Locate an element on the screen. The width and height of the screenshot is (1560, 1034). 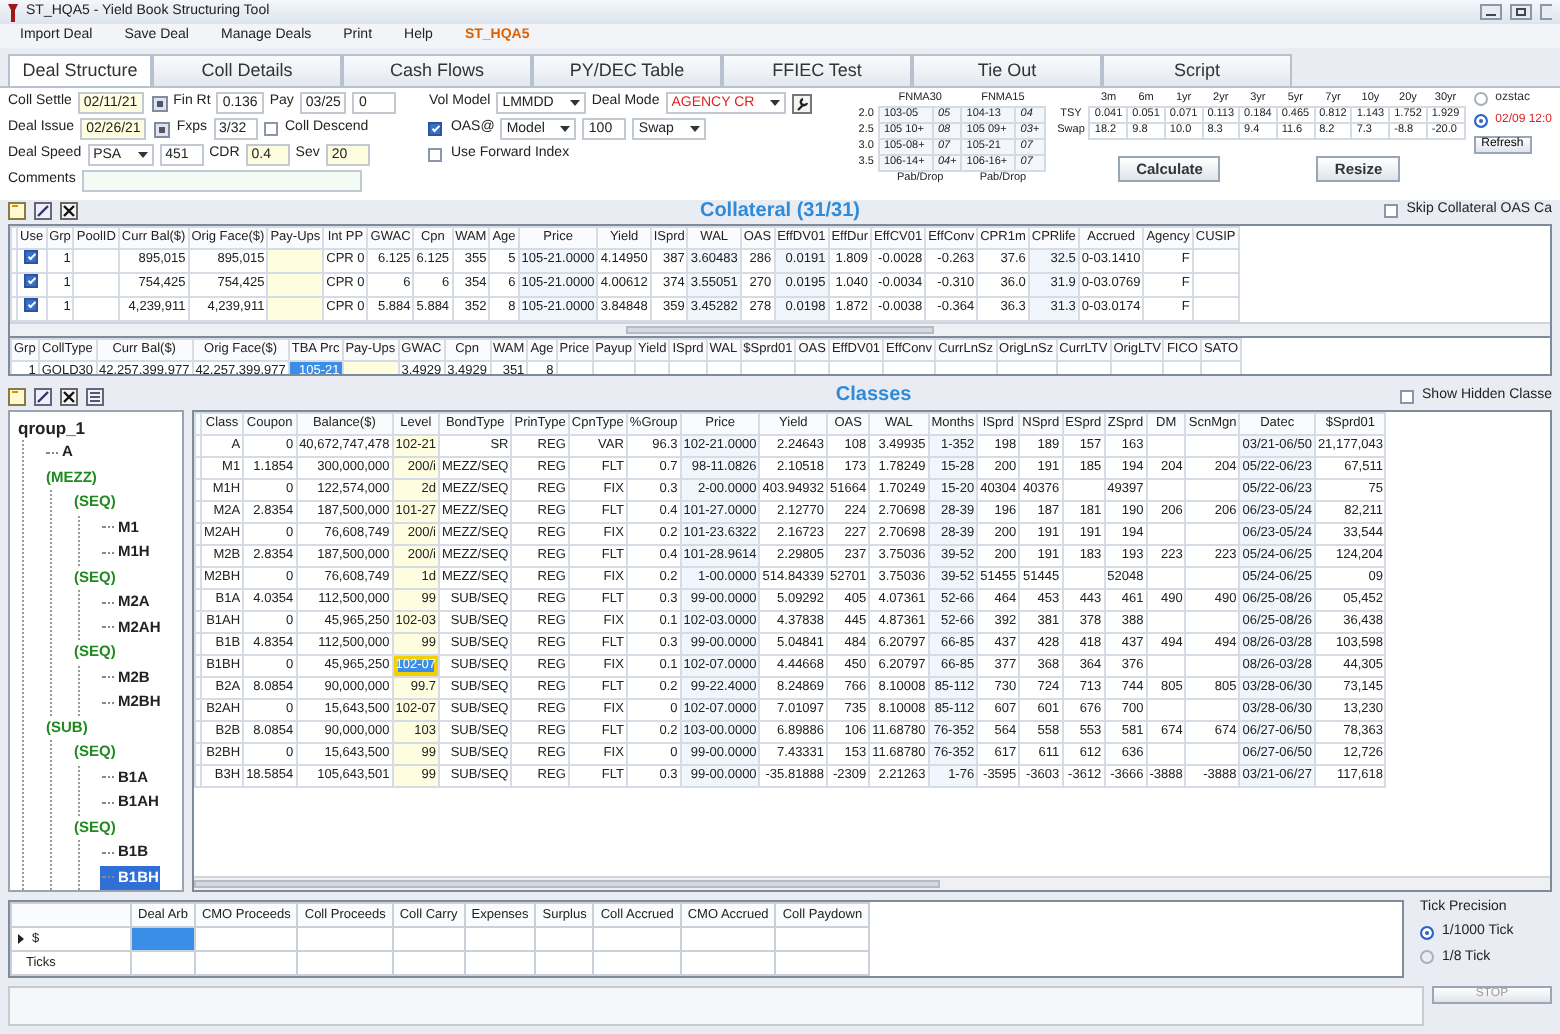
close-button is located at coordinates (1546, 12).